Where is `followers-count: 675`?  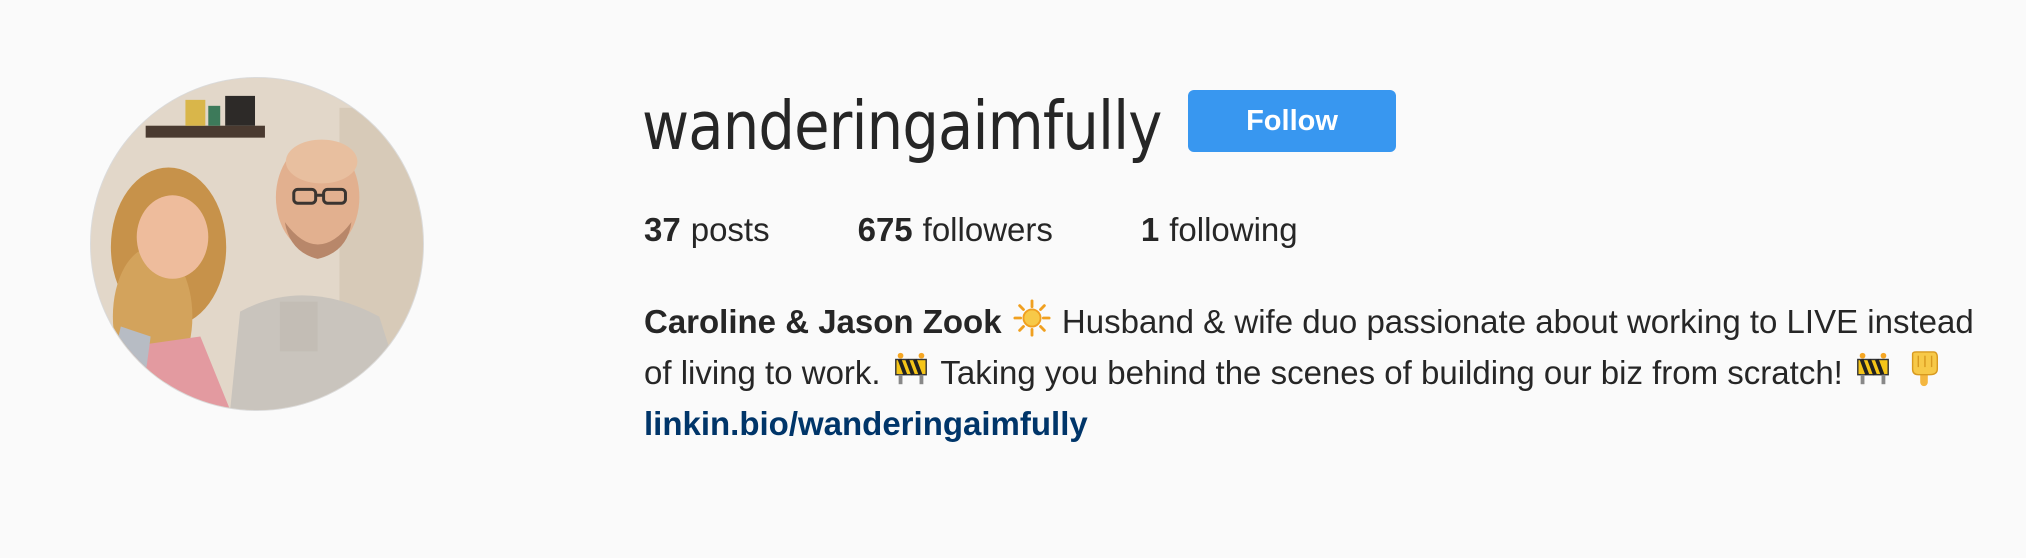
followers-count: 675 is located at coordinates (885, 229).